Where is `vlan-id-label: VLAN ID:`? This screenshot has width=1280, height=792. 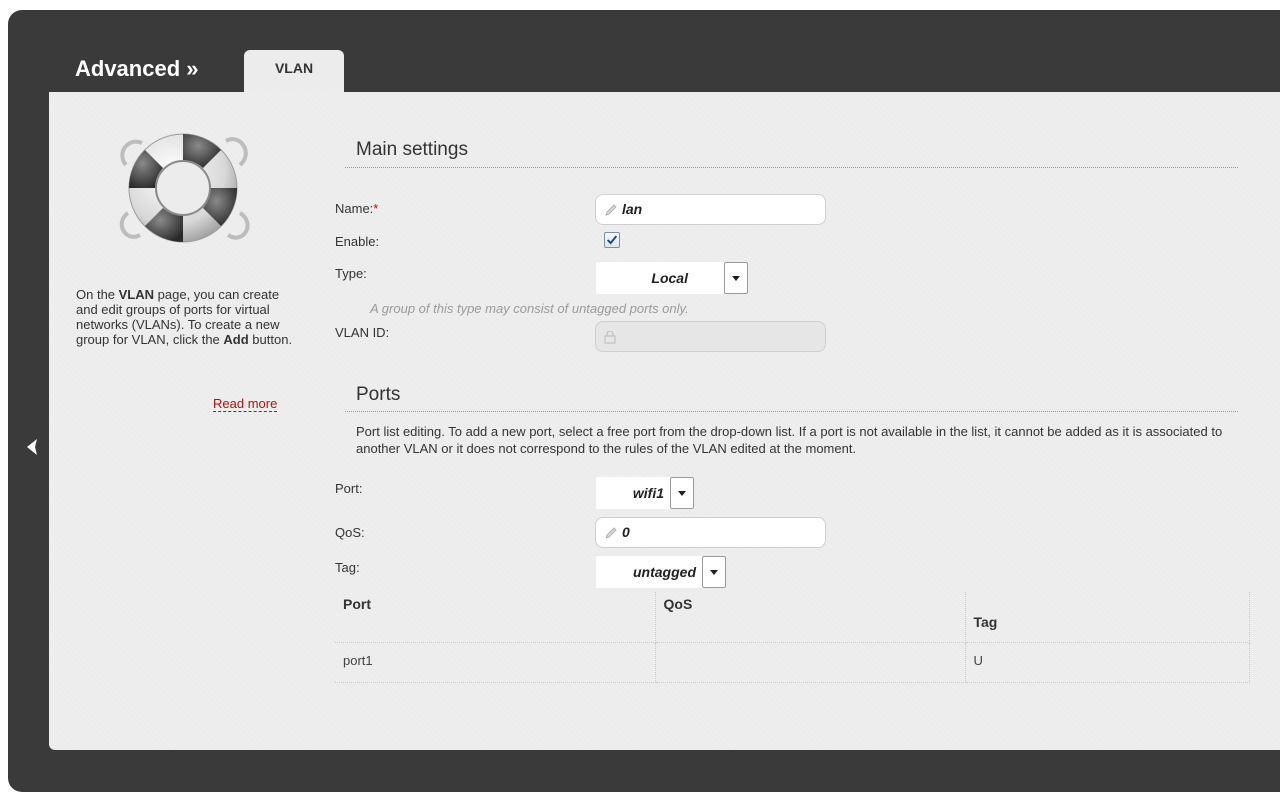
vlan-id-label: VLAN ID: is located at coordinates (362, 332).